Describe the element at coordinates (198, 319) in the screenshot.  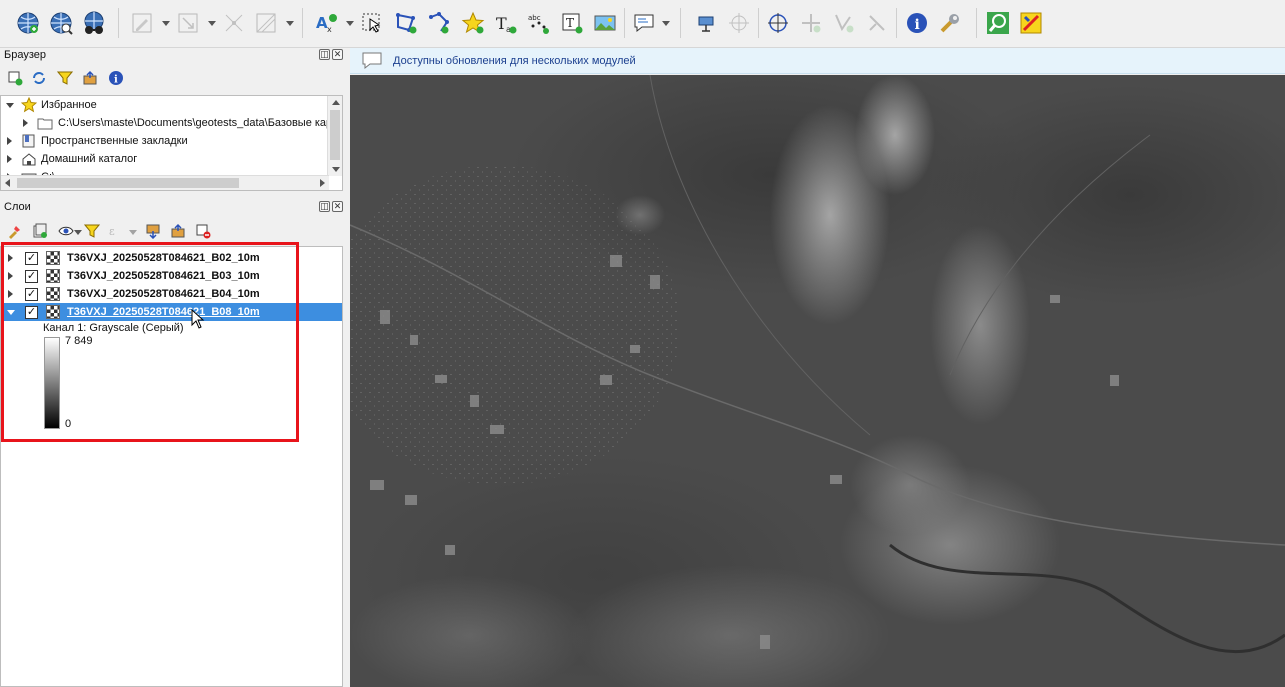
I see `mouse-cursor-icon` at that location.